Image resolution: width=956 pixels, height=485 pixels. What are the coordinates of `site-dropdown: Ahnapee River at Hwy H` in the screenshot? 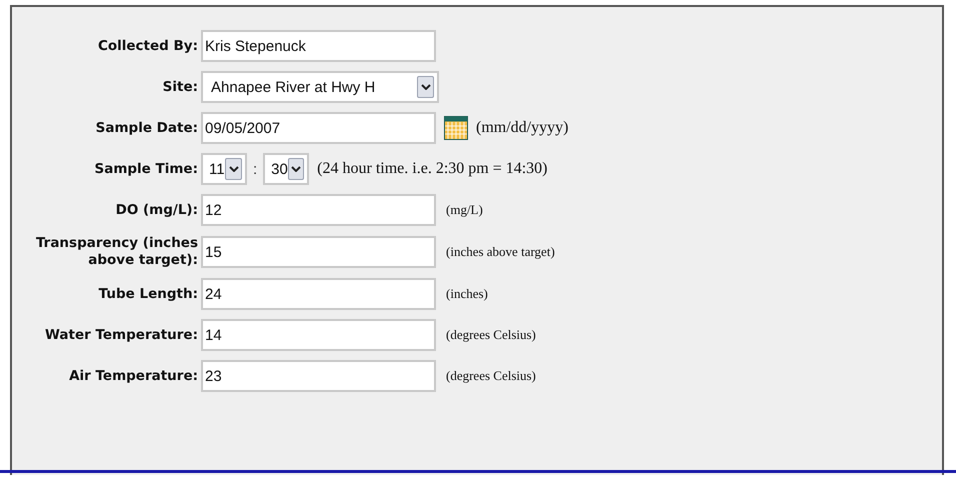 It's located at (320, 87).